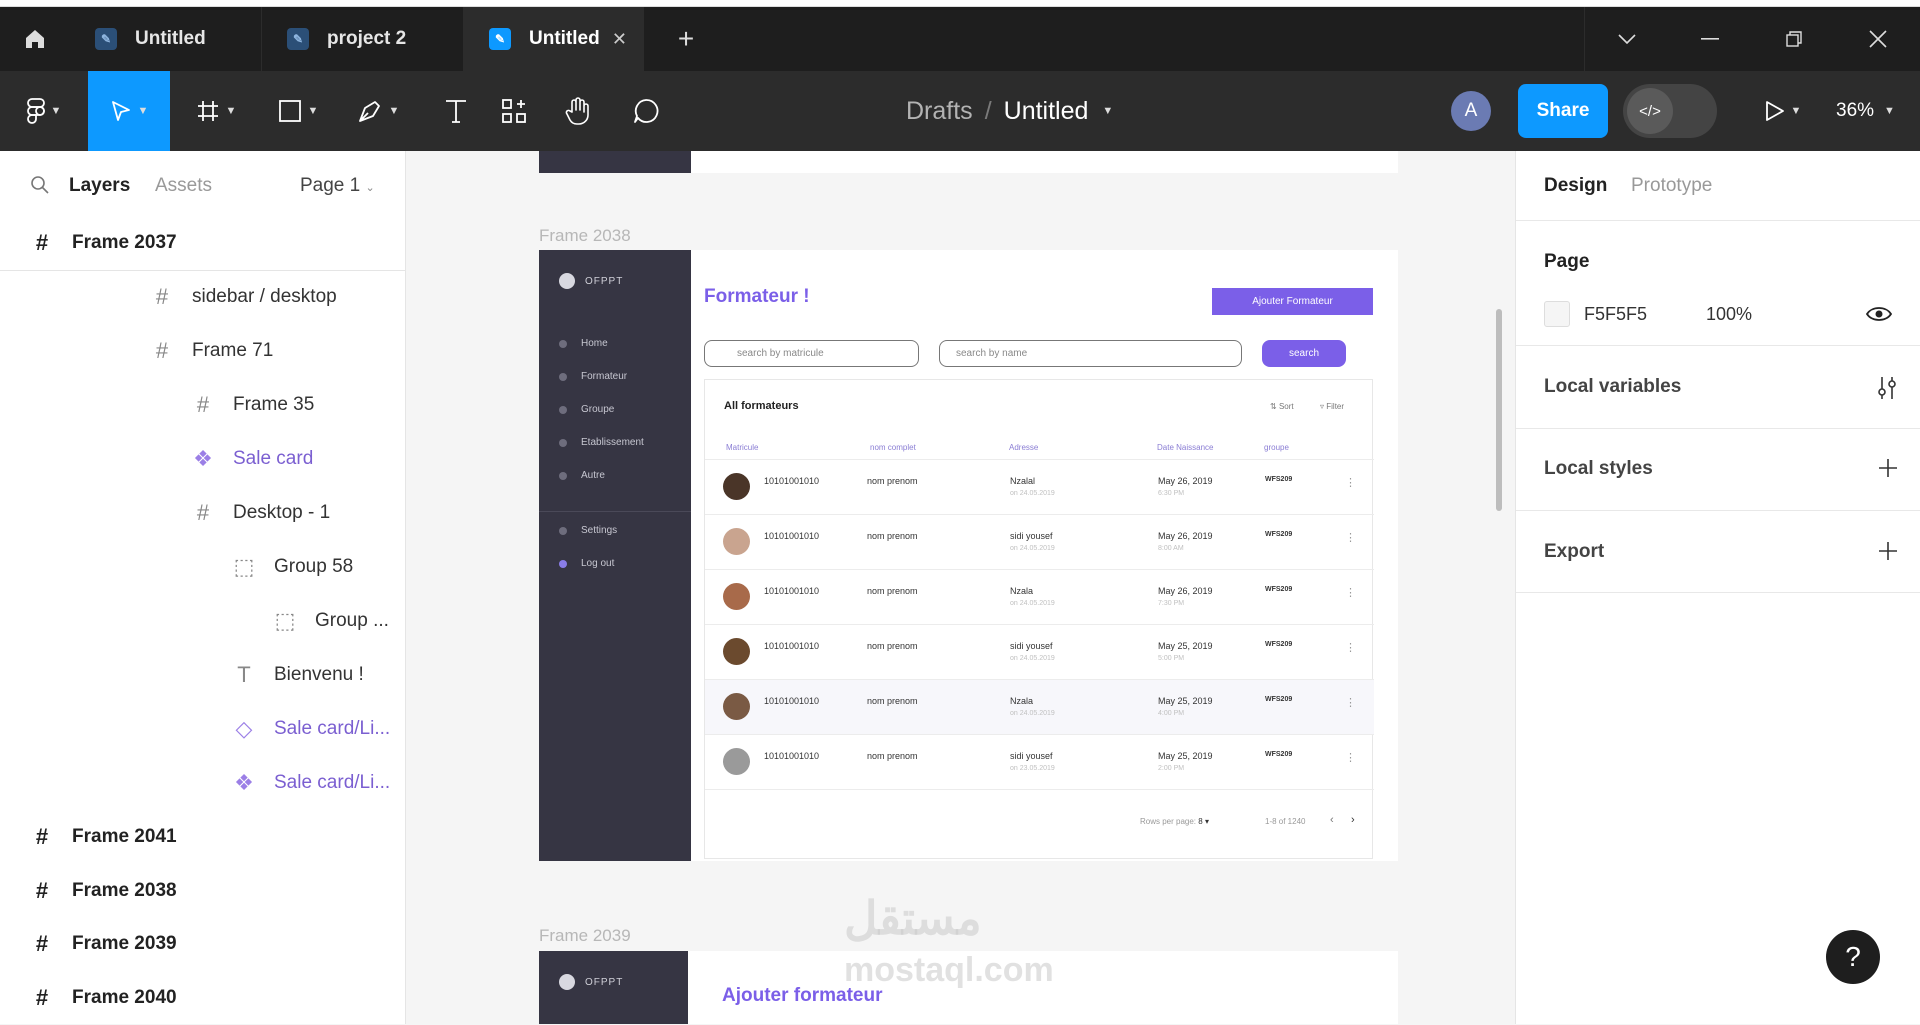 Image resolution: width=1920 pixels, height=1025 pixels. I want to click on next-page-icon: ›, so click(1353, 820).